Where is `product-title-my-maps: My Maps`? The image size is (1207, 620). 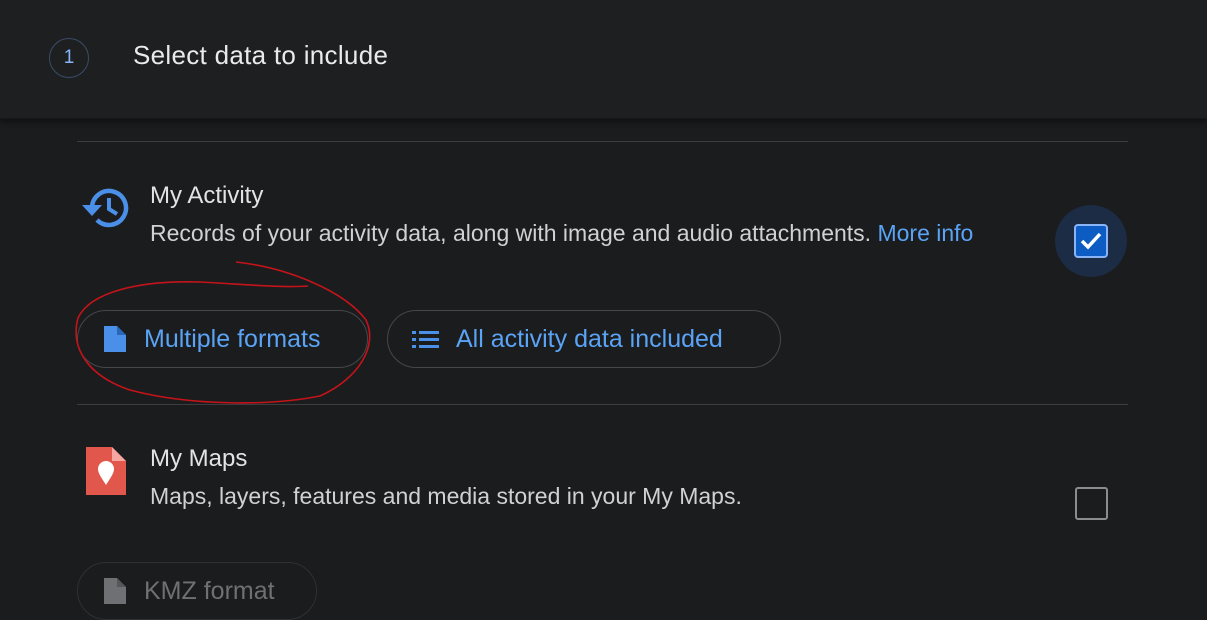 product-title-my-maps: My Maps is located at coordinates (199, 458).